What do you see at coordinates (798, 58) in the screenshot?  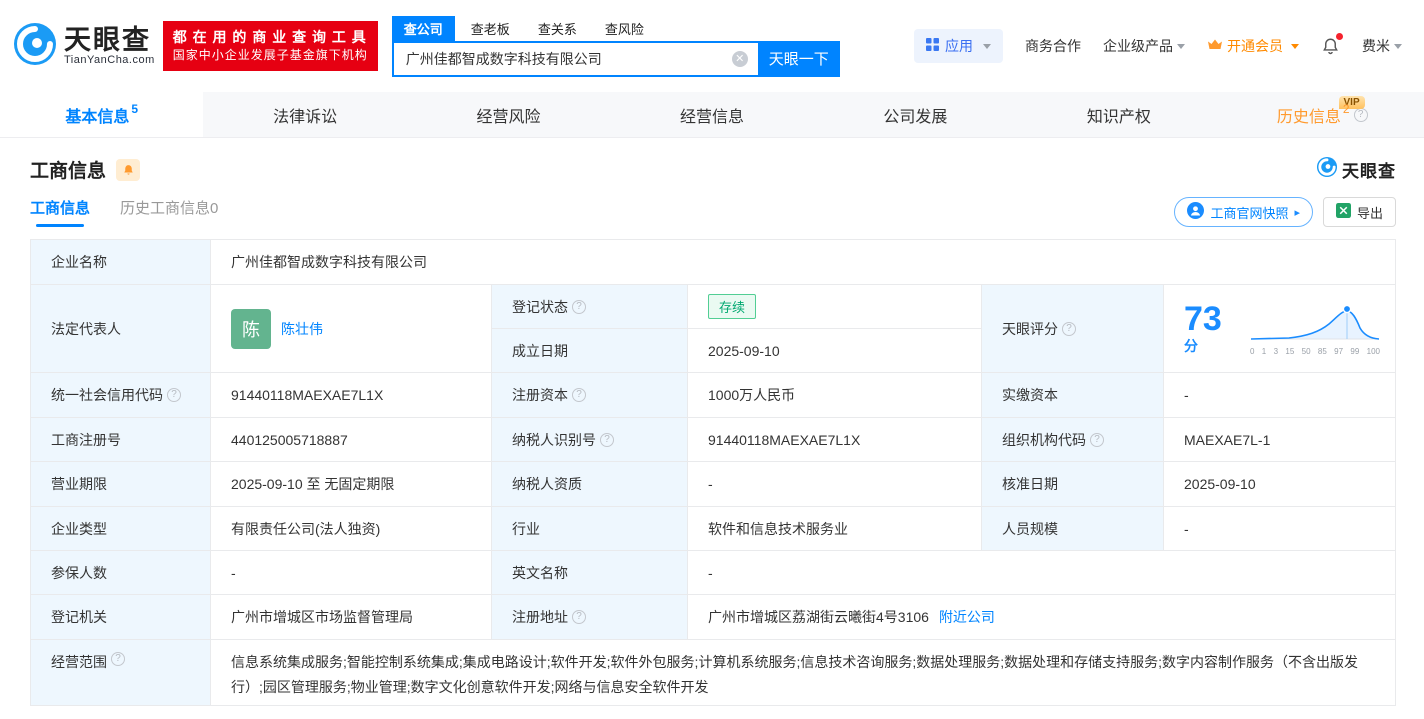 I see `search-button: 天眼一下` at bounding box center [798, 58].